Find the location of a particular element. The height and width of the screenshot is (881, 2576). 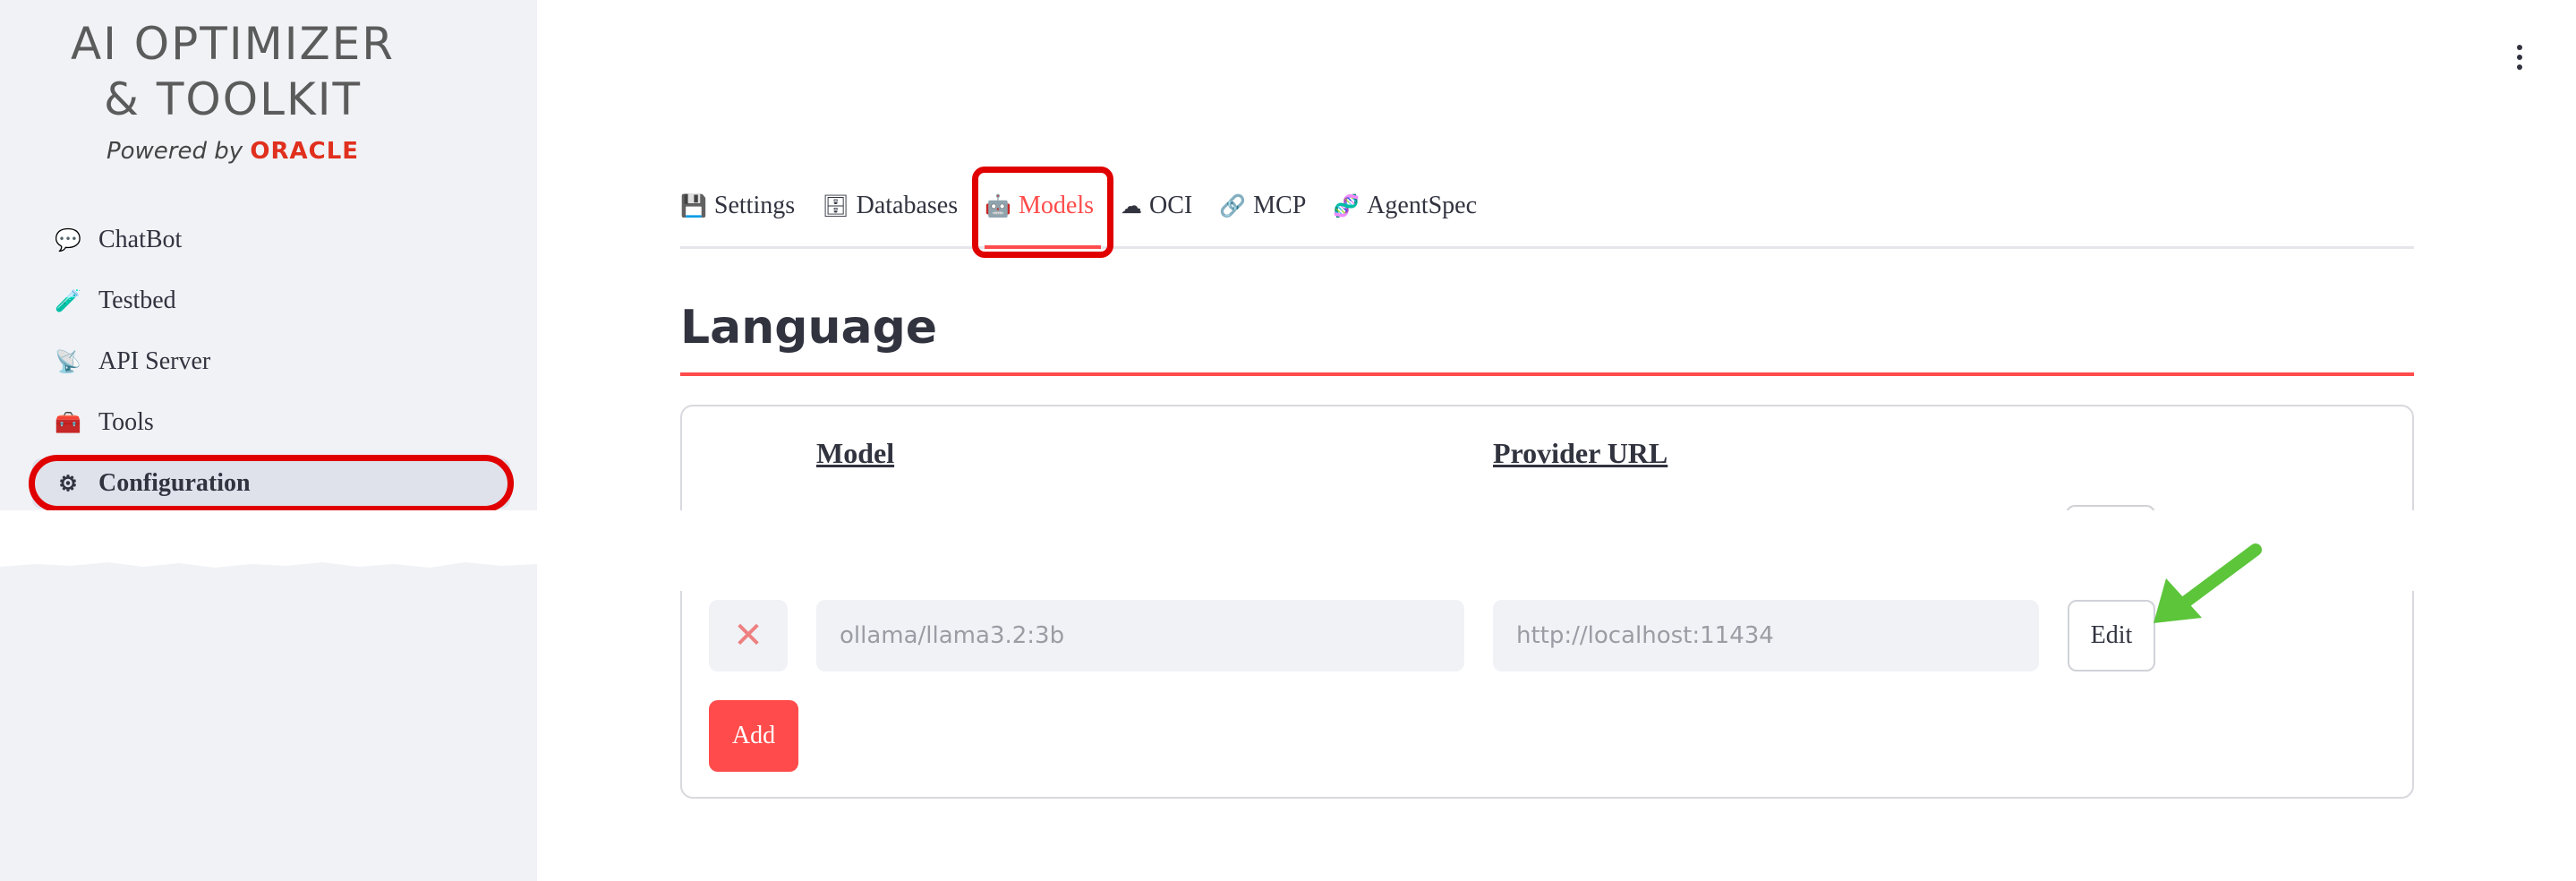

tab-oci: ☁ OCI is located at coordinates (1164, 206).